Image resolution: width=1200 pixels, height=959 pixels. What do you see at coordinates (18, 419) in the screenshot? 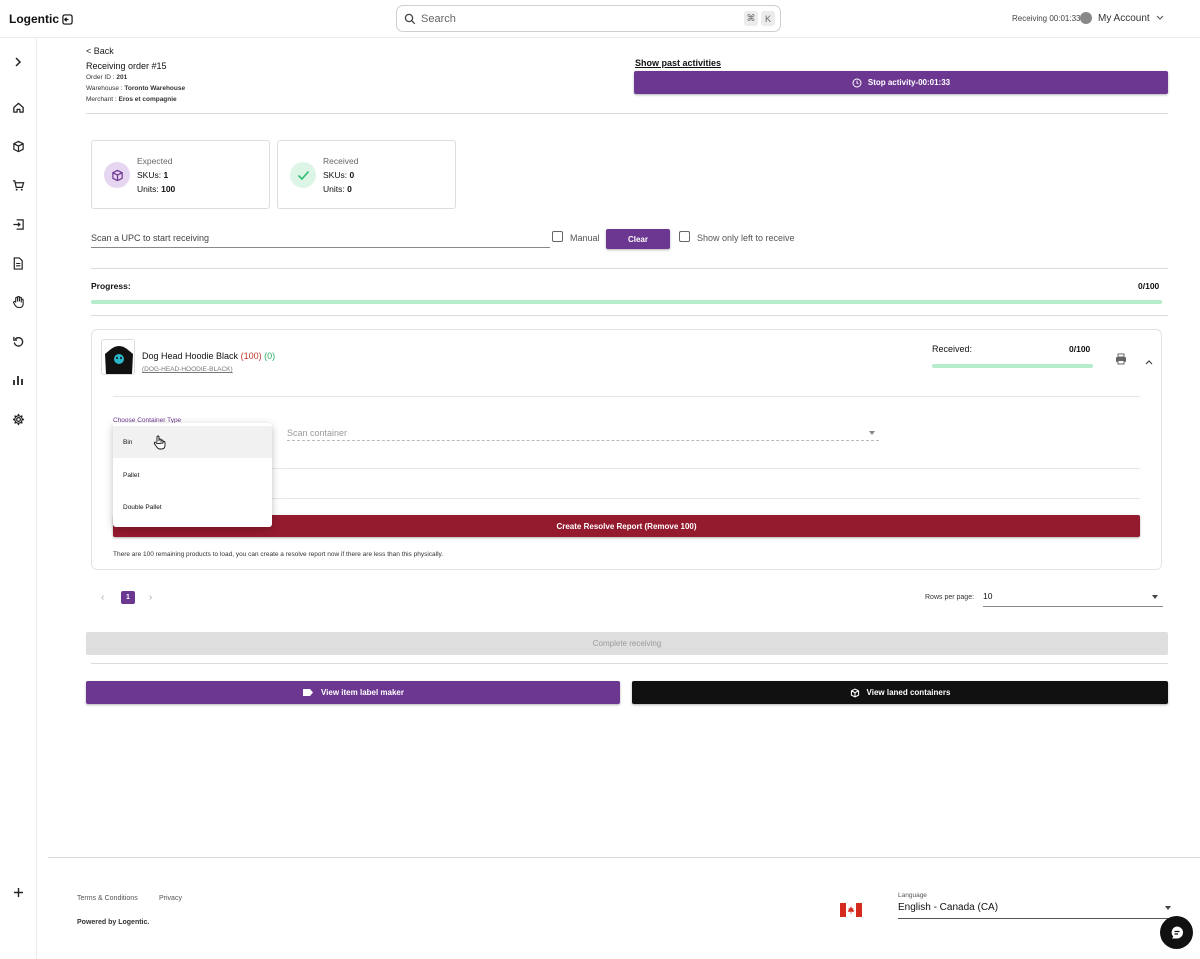
I see `gear-icon` at bounding box center [18, 419].